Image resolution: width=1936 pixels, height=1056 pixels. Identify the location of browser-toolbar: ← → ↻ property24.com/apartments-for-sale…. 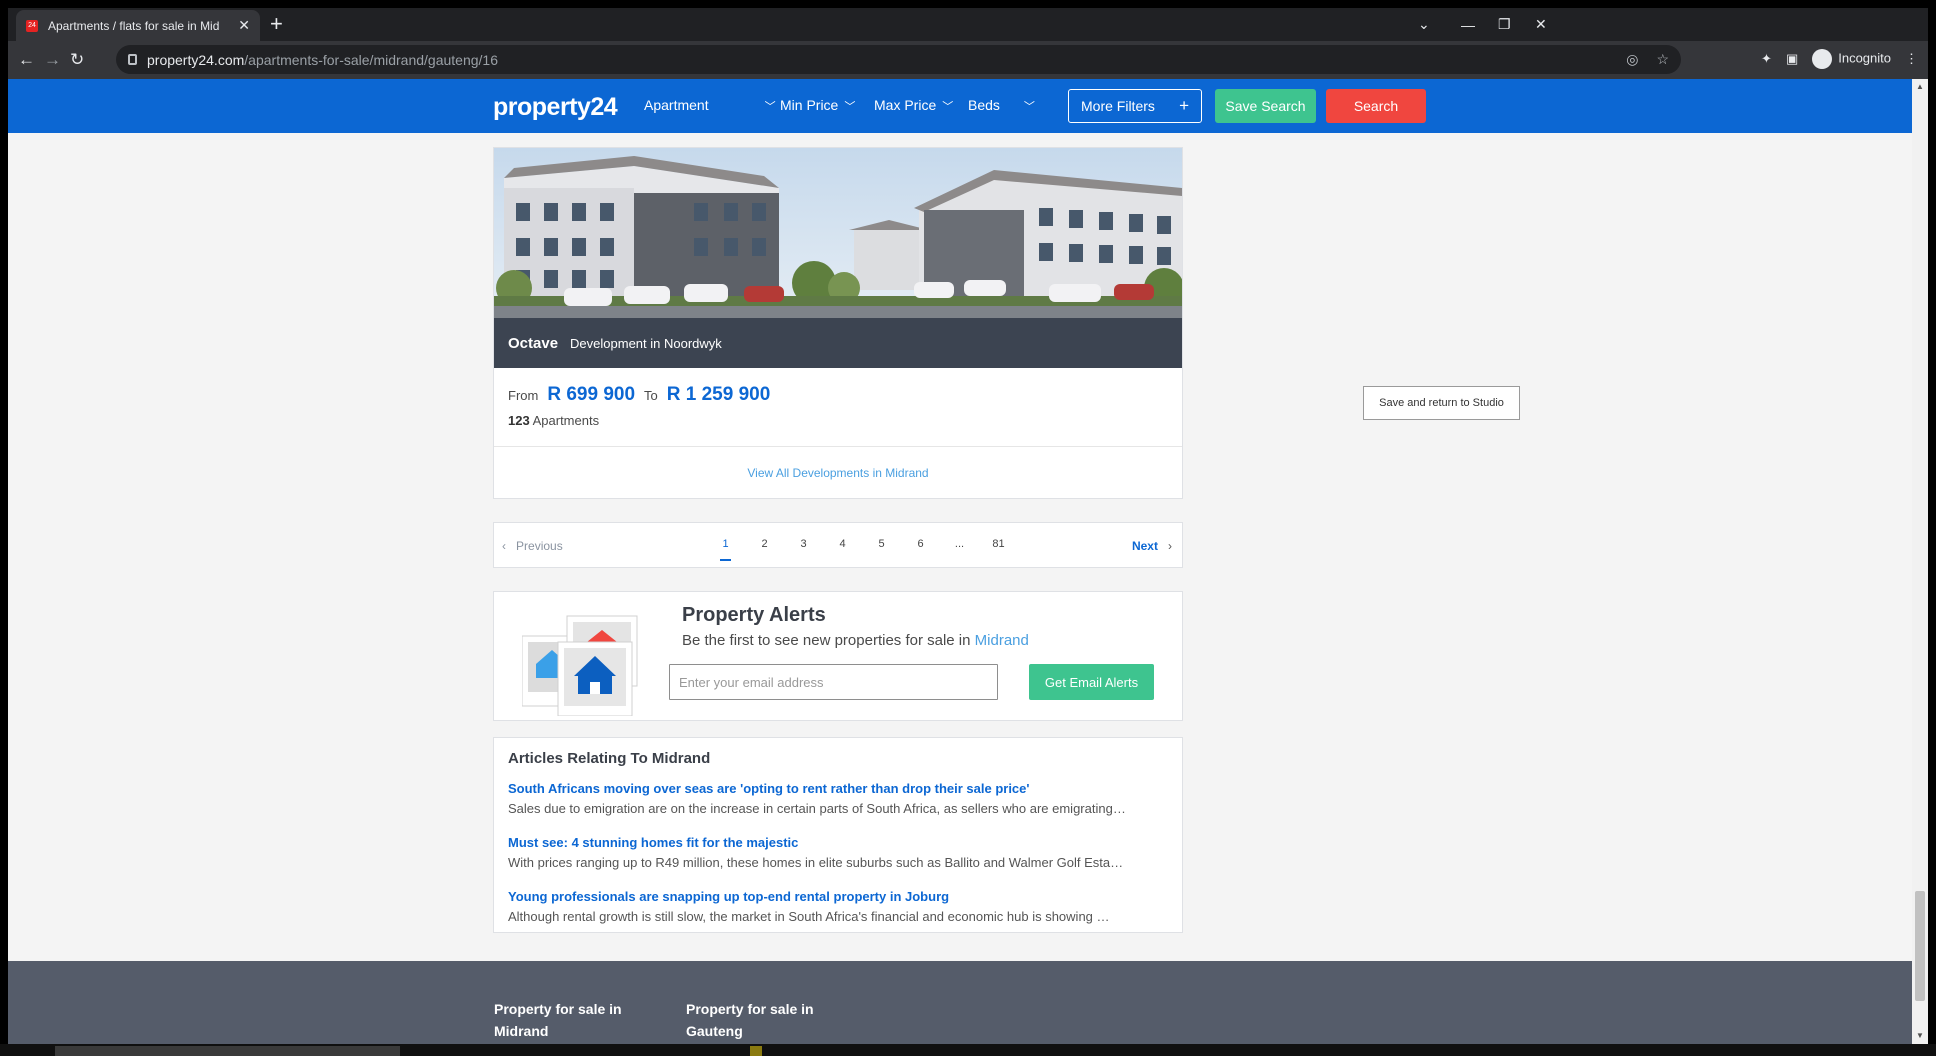
(968, 60).